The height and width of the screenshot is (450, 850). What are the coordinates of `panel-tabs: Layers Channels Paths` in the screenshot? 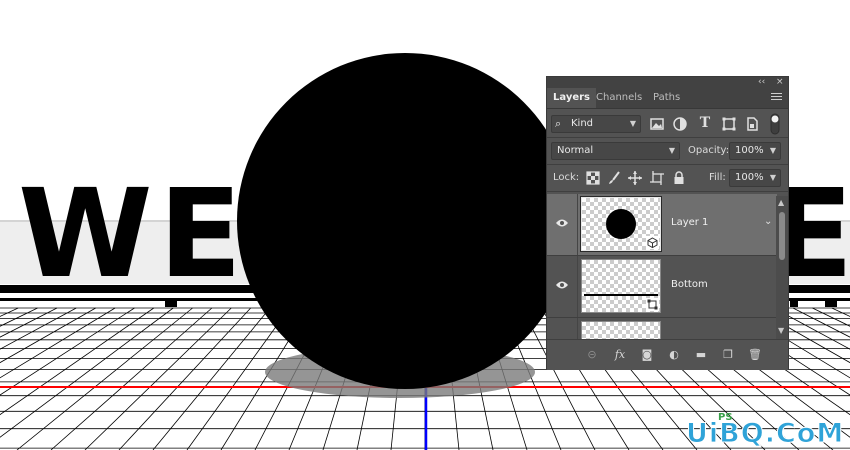 It's located at (667, 98).